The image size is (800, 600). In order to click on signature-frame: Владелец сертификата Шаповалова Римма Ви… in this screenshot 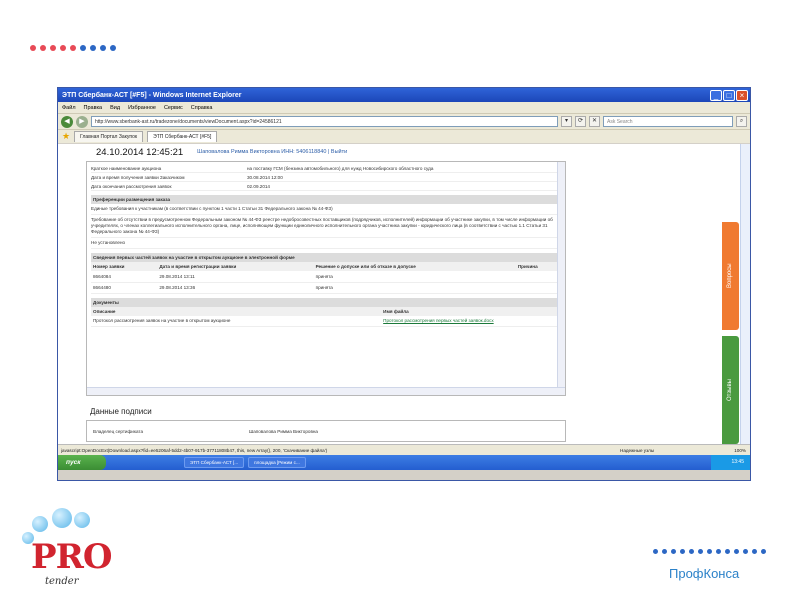, I will do `click(326, 431)`.